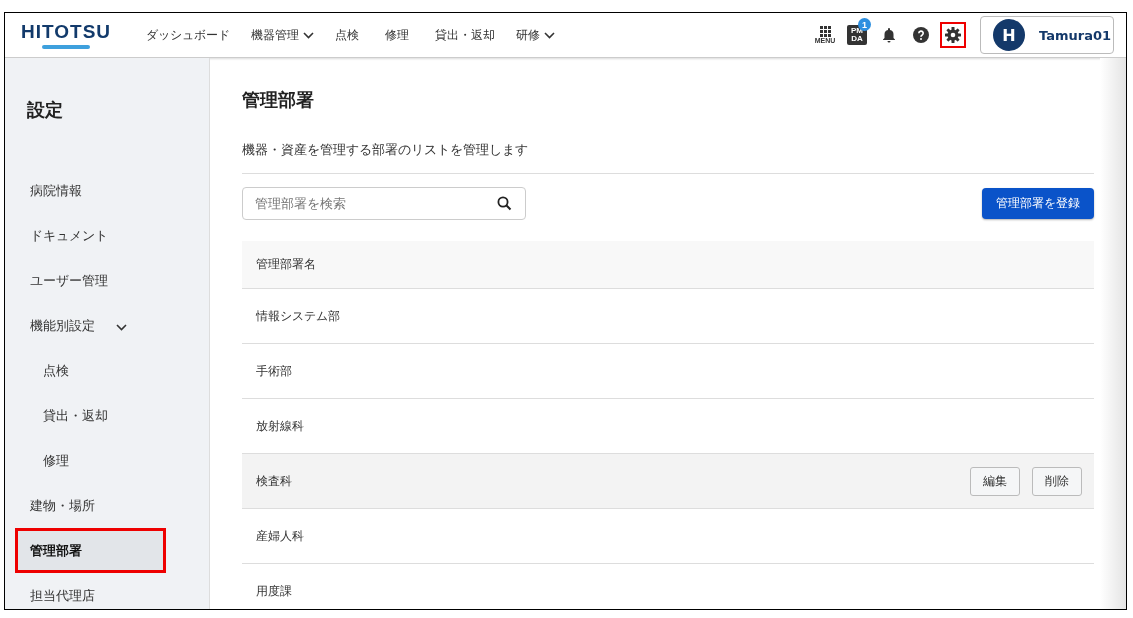 The height and width of the screenshot is (618, 1133). Describe the element at coordinates (90, 235) in the screenshot. I see `sidebar-item: ドキュメント` at that location.